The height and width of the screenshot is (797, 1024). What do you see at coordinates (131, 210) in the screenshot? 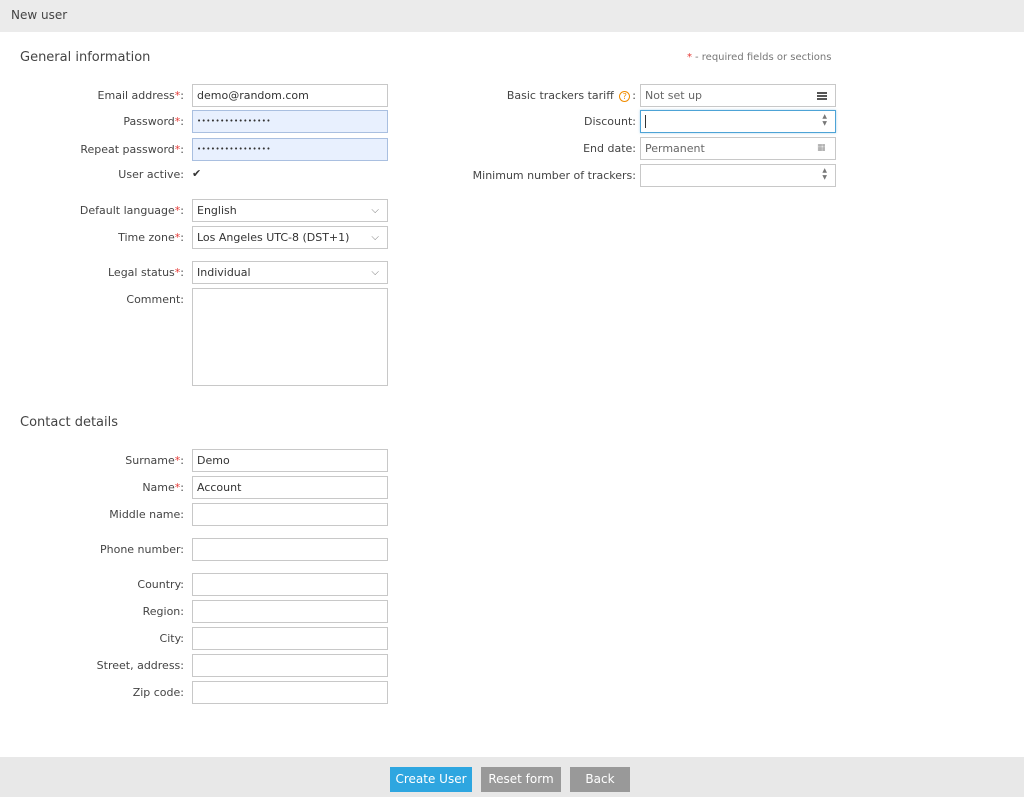
I see `language-label: Default language*:` at bounding box center [131, 210].